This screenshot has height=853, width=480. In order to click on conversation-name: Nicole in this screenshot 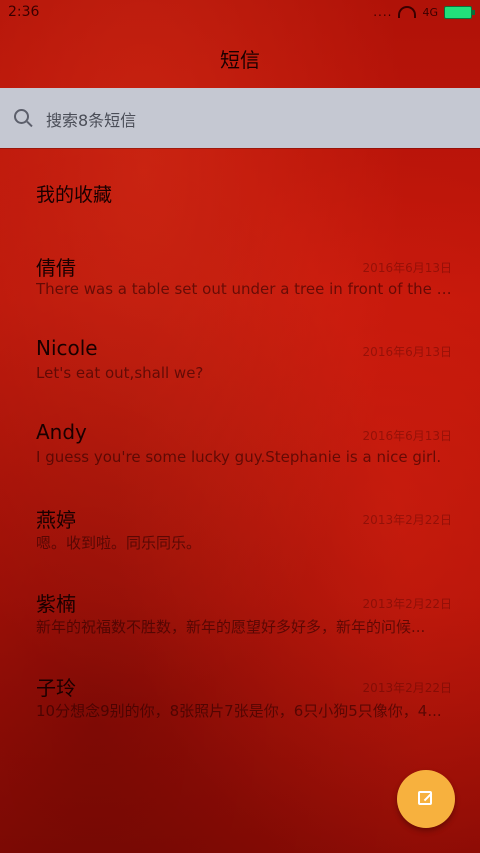, I will do `click(67, 348)`.